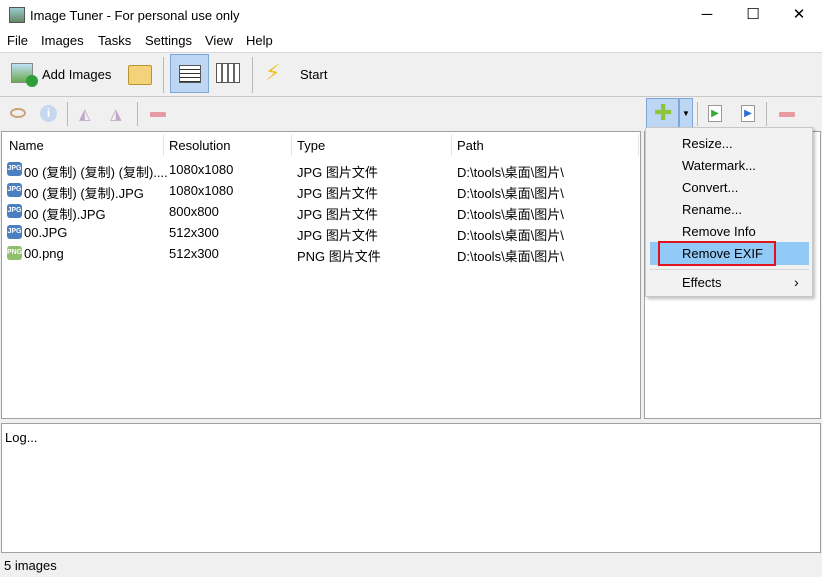 Image resolution: width=822 pixels, height=577 pixels. Describe the element at coordinates (85, 114) in the screenshot. I see `rotate-left-icon: ◭` at that location.